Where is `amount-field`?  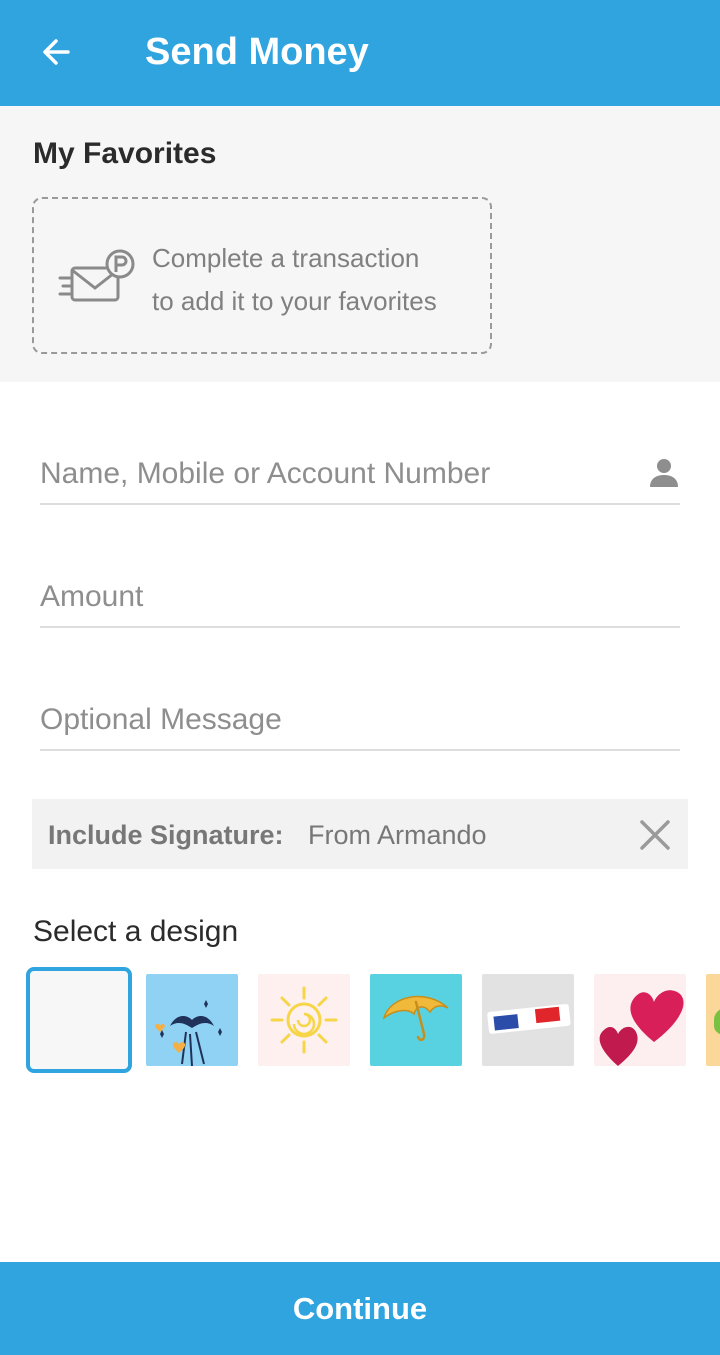
amount-field is located at coordinates (360, 600).